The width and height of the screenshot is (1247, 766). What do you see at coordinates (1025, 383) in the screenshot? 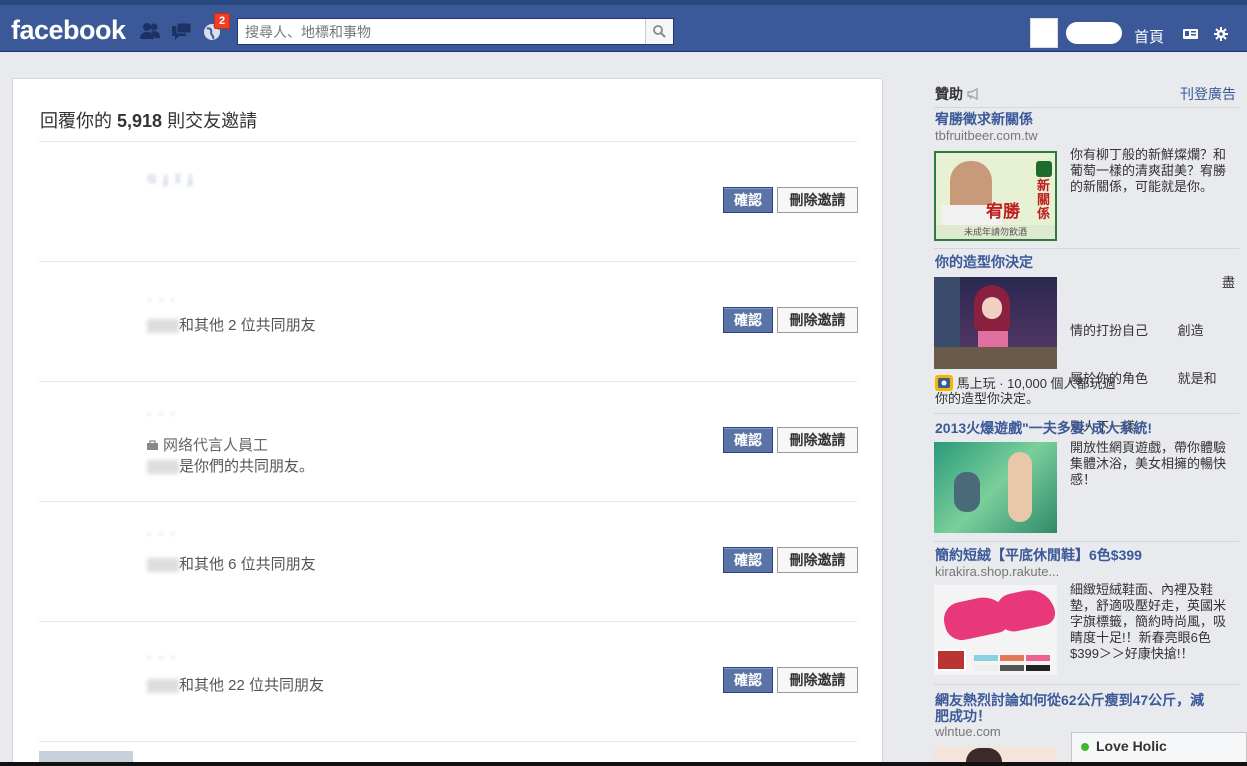
I see `ad-social-context: 馬上玩 · 10,000 個人都玩過` at bounding box center [1025, 383].